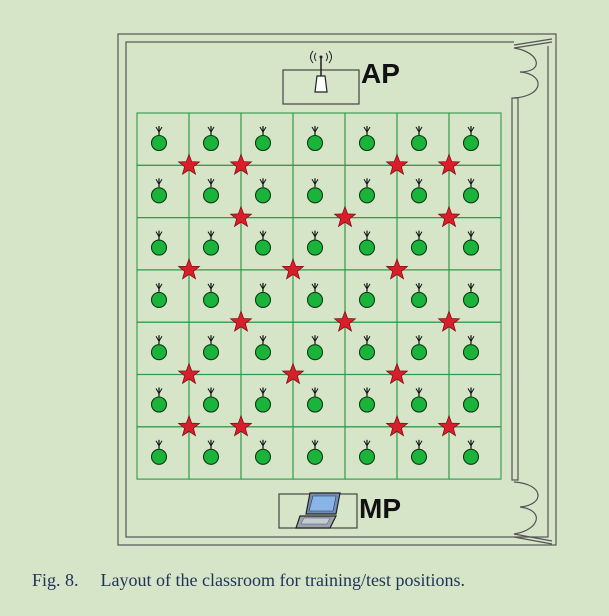  What do you see at coordinates (380, 73) in the screenshot?
I see `ap-label: AP` at bounding box center [380, 73].